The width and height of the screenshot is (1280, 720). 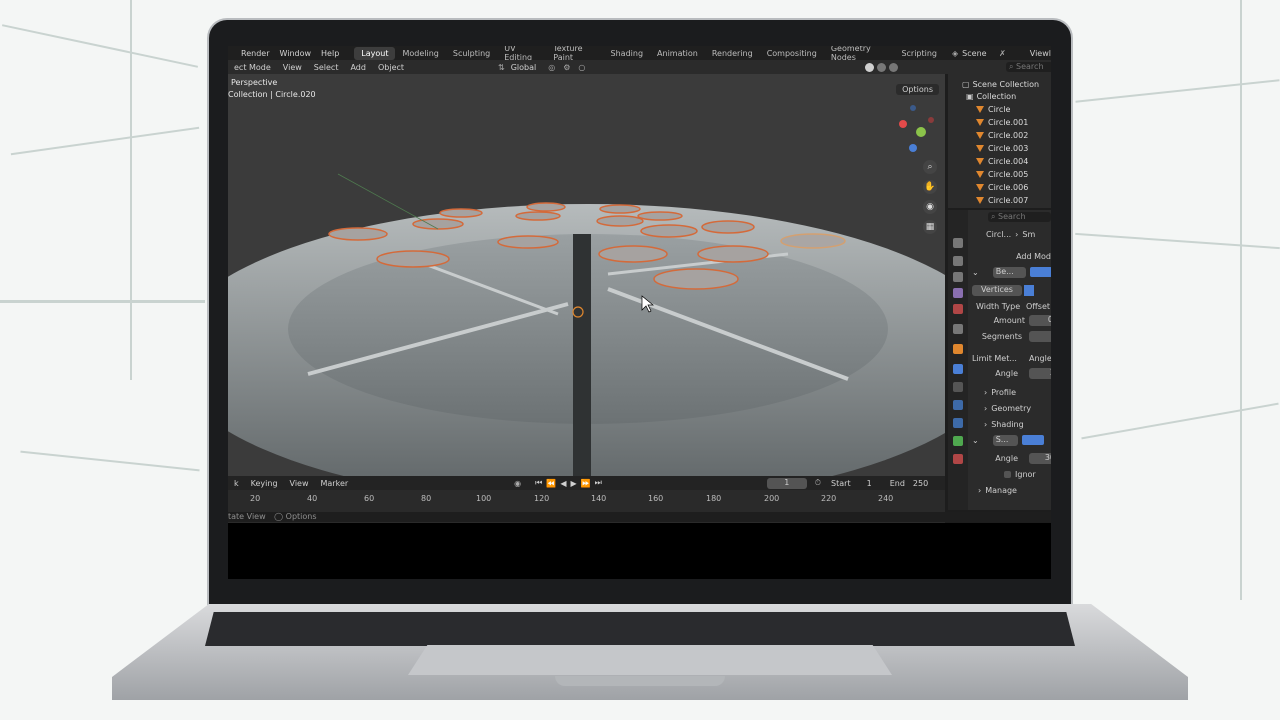 What do you see at coordinates (930, 187) in the screenshot?
I see `hand-pan-icon: ✋` at bounding box center [930, 187].